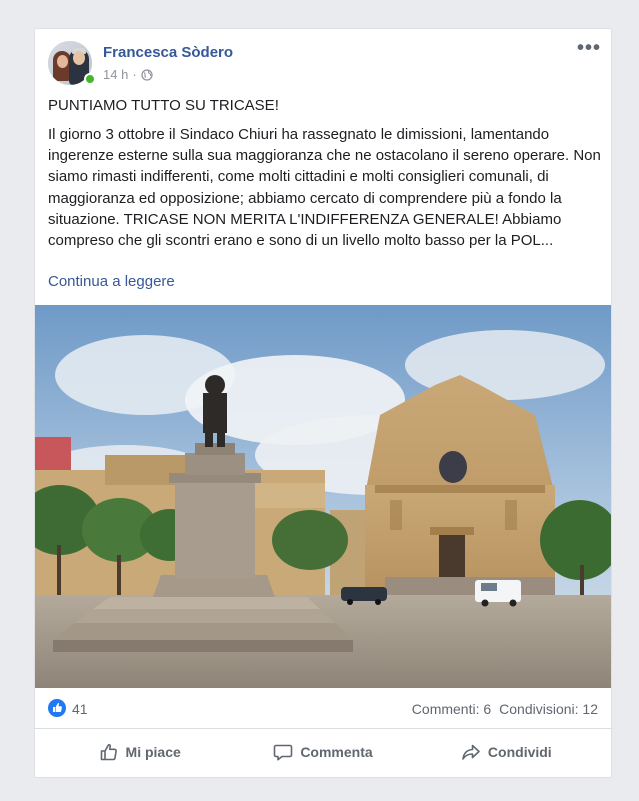 This screenshot has width=639, height=801. What do you see at coordinates (57, 708) in the screenshot?
I see `like-reaction-icon` at bounding box center [57, 708].